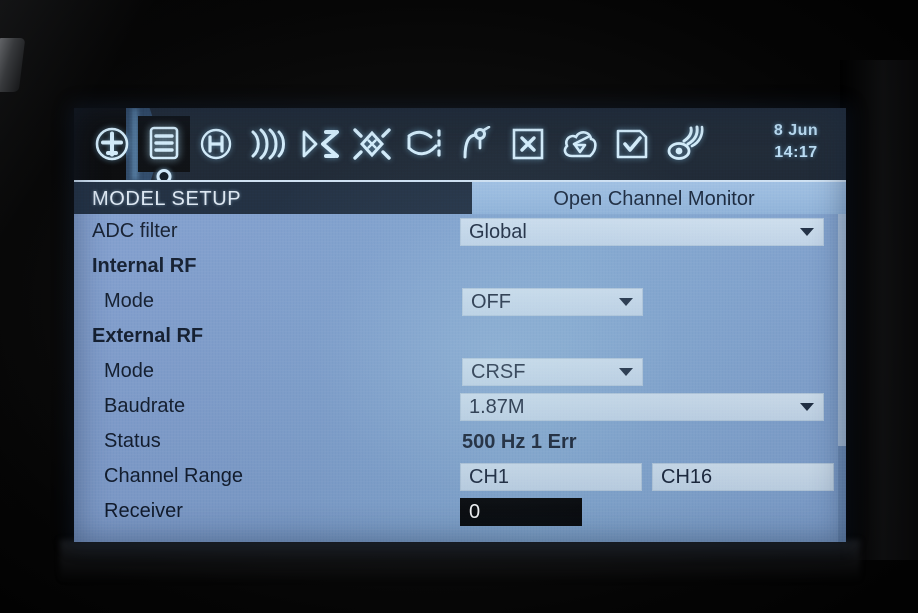  Describe the element at coordinates (173, 476) in the screenshot. I see `row-label-channel-range: Channel Range` at that location.